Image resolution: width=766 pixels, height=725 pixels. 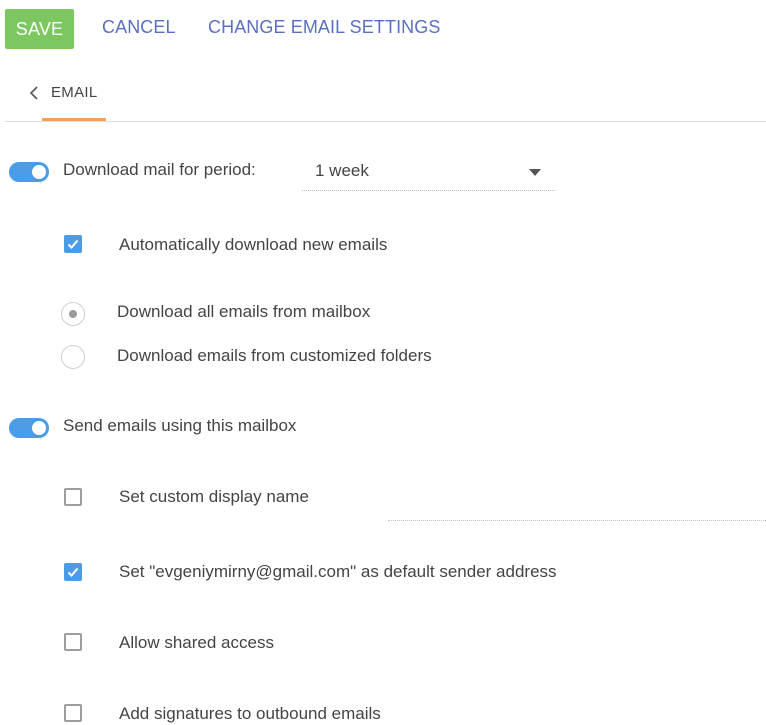 What do you see at coordinates (180, 425) in the screenshot?
I see `send-emails-label: Send emails using this mailbox` at bounding box center [180, 425].